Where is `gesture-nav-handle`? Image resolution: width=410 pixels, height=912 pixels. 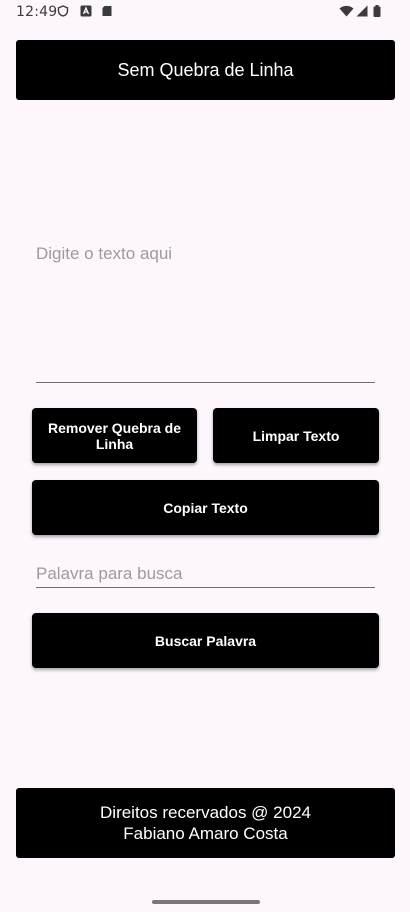 gesture-nav-handle is located at coordinates (206, 902).